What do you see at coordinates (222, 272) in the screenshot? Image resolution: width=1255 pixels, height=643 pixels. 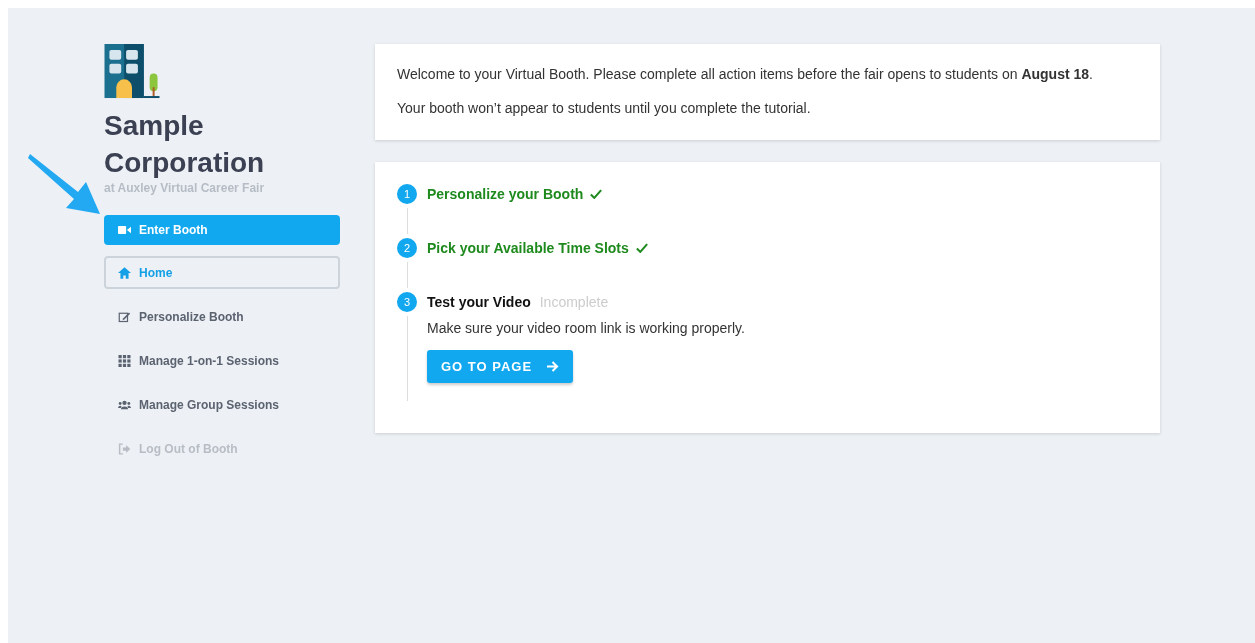 I see `nav-item: Home` at bounding box center [222, 272].